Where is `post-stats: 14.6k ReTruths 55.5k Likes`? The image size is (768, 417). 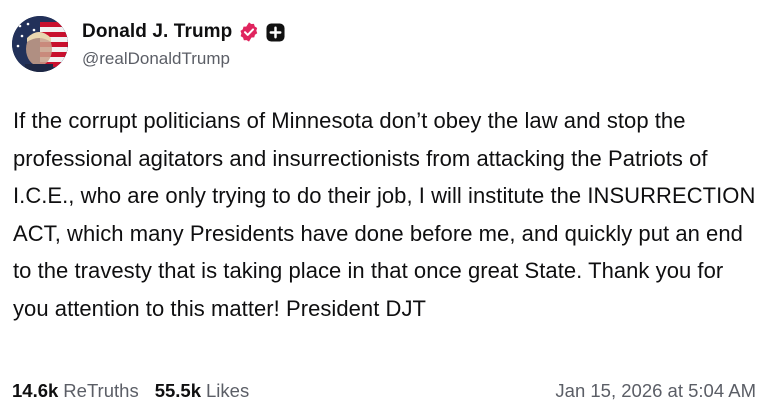
post-stats: 14.6k ReTruths 55.5k Likes is located at coordinates (138, 391).